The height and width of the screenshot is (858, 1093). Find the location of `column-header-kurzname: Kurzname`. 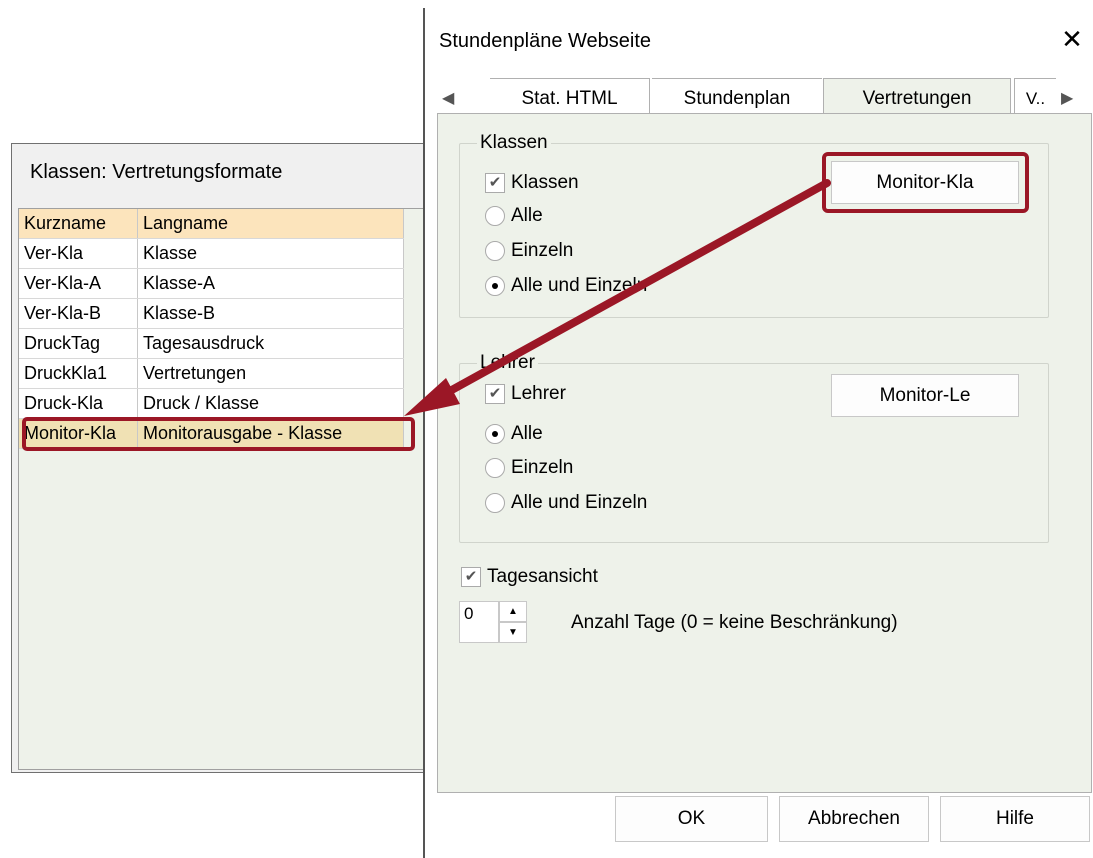

column-header-kurzname: Kurzname is located at coordinates (78, 224).